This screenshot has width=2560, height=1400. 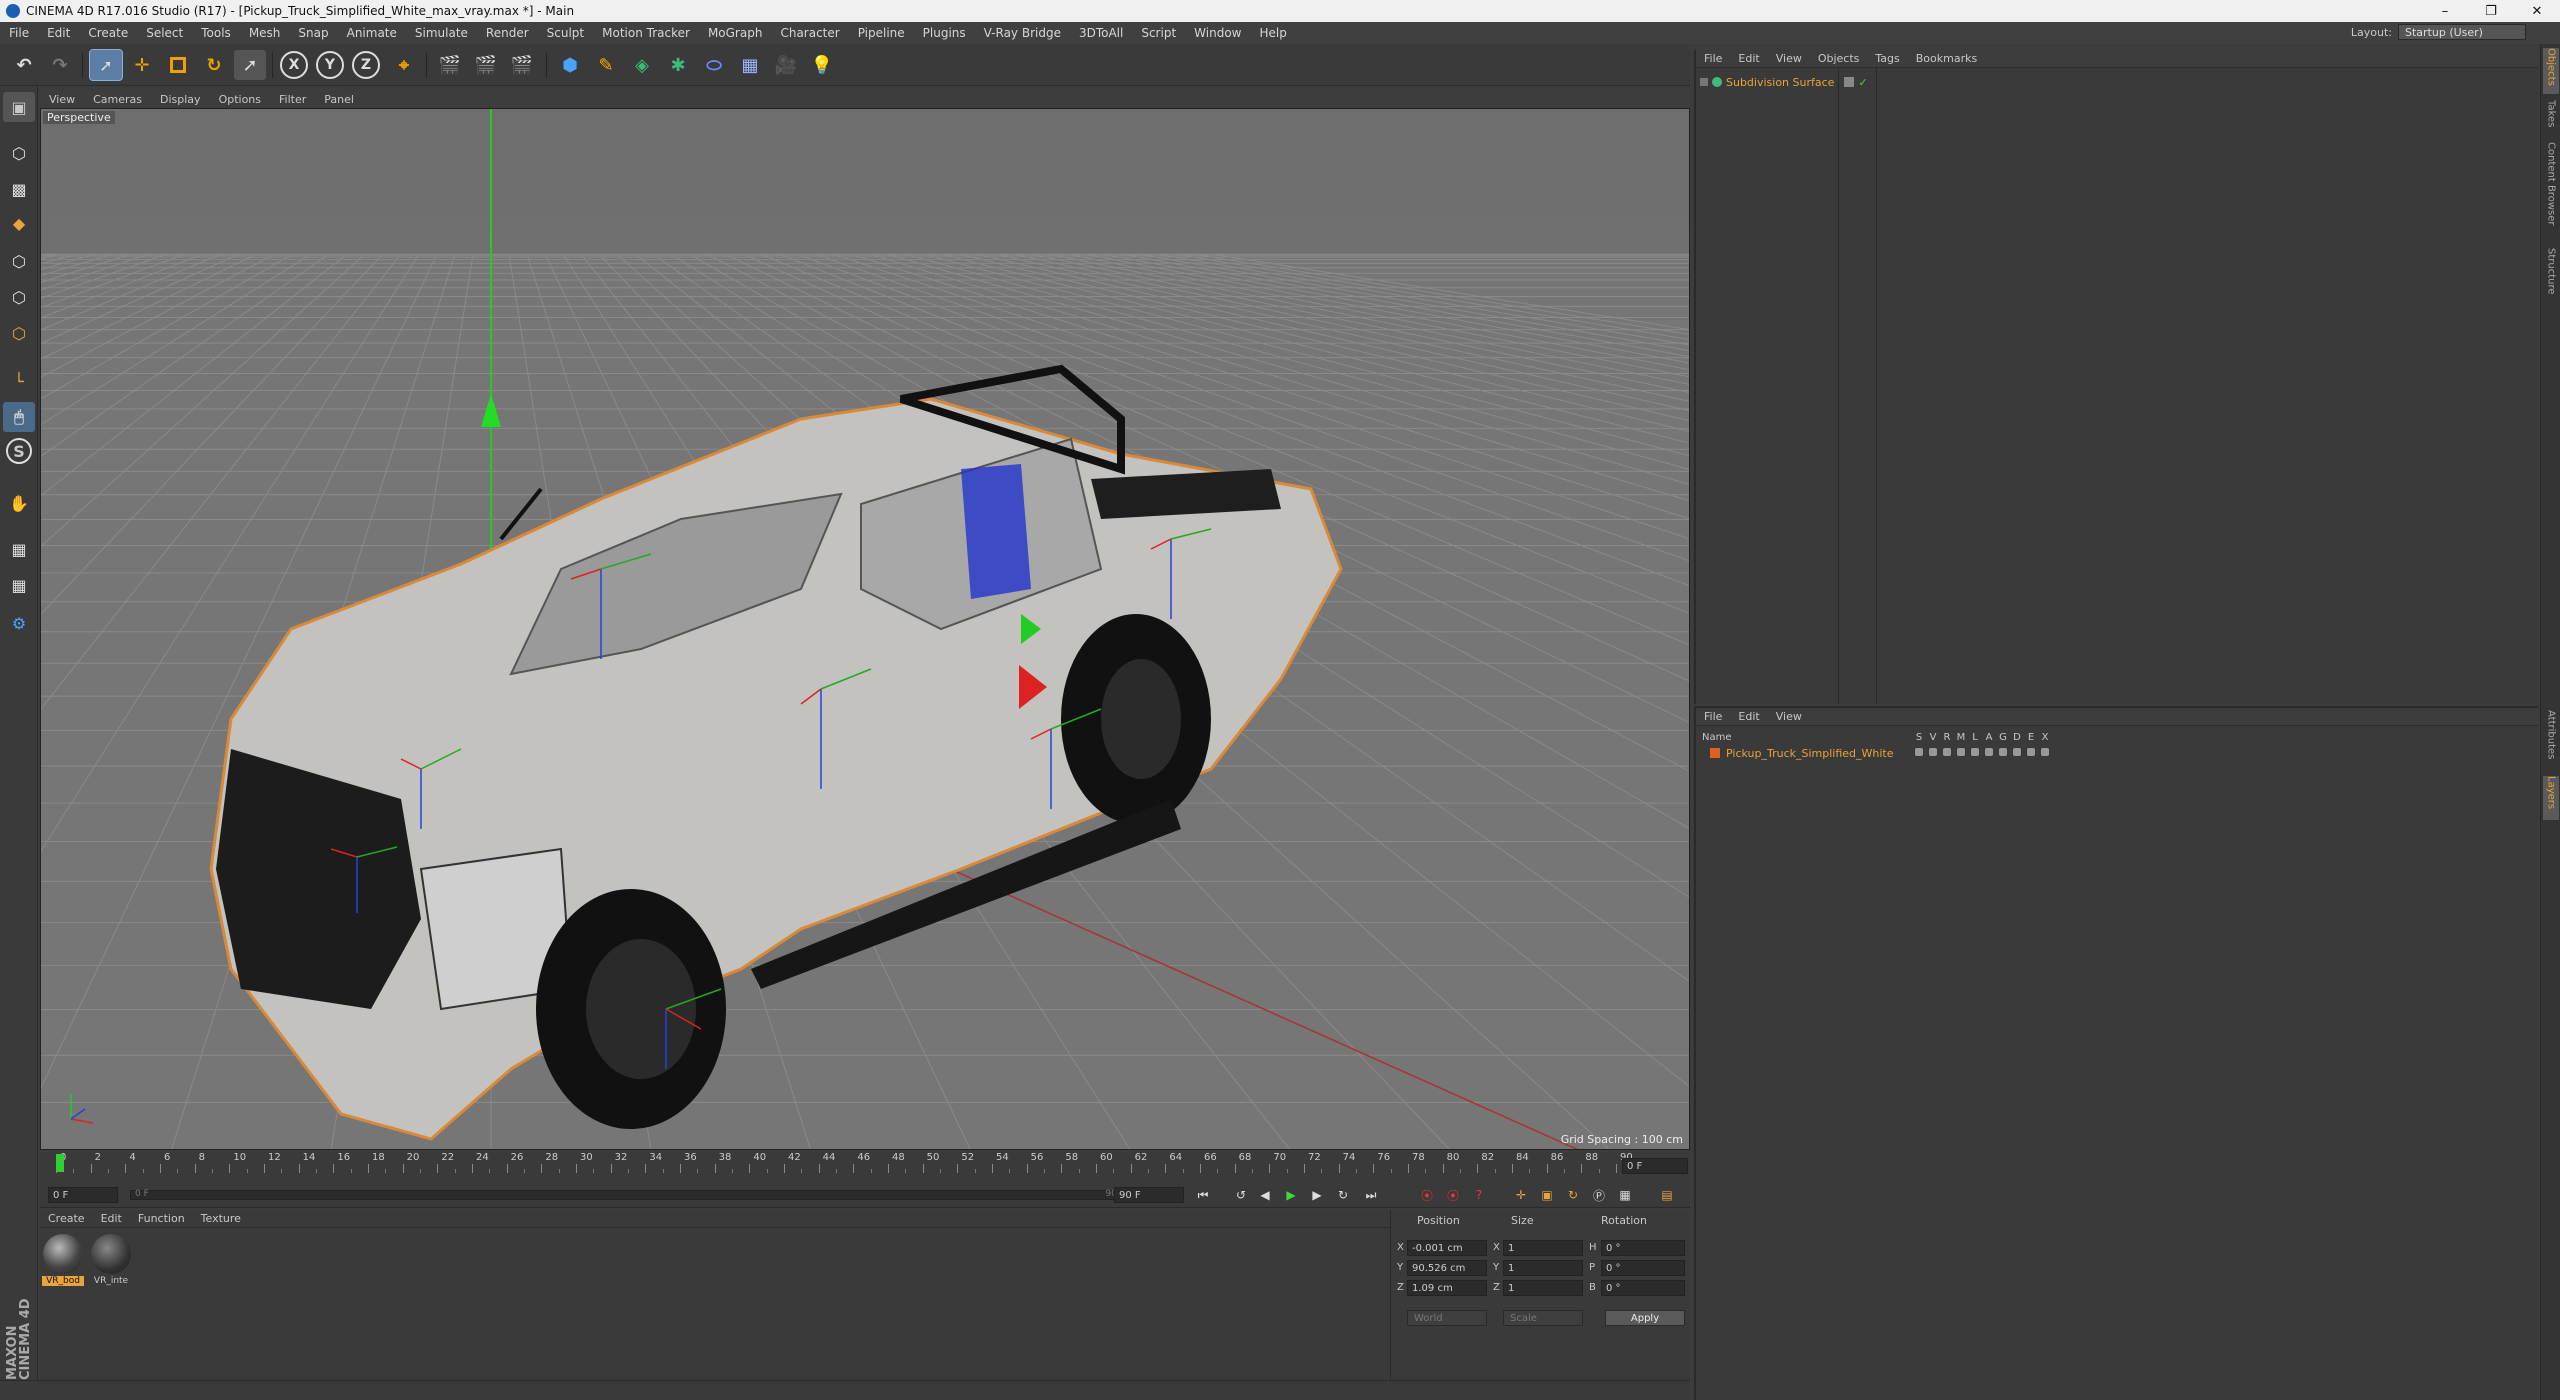 What do you see at coordinates (1547, 1195) in the screenshot?
I see `key-scale-icon: ▣` at bounding box center [1547, 1195].